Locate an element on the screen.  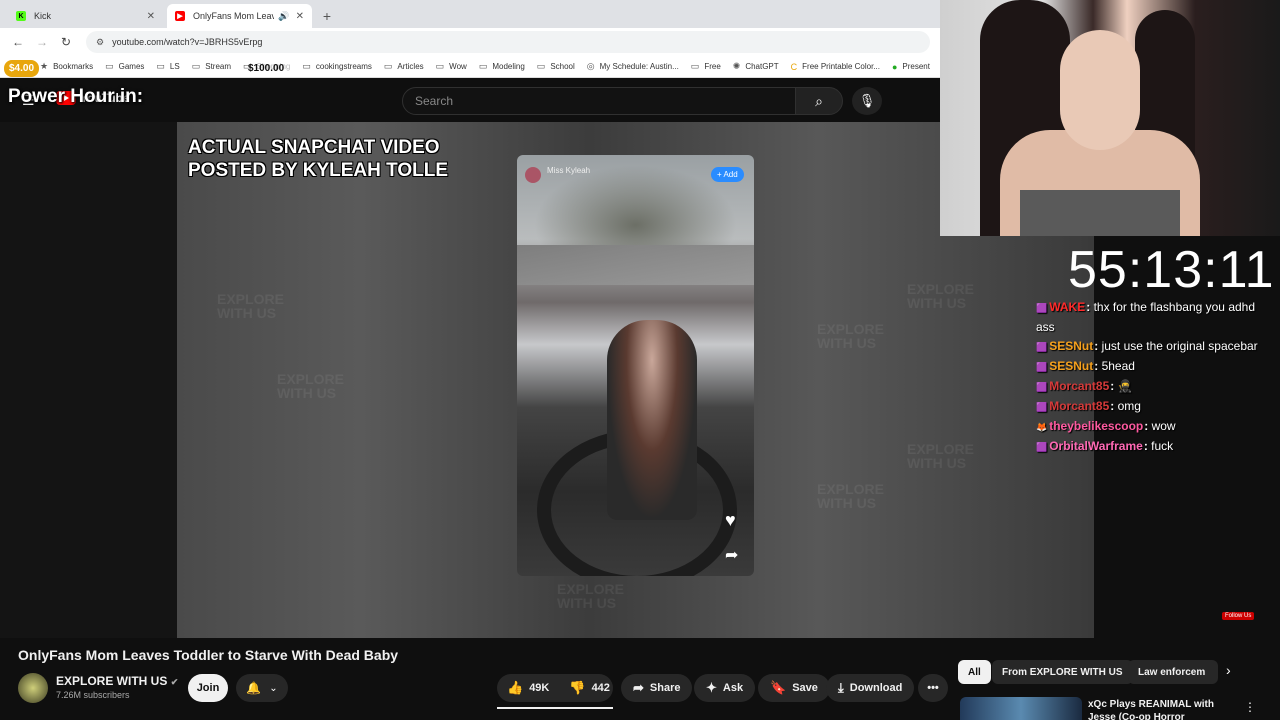
share-arrow-icon: ➦ is located at coordinates (732, 555).